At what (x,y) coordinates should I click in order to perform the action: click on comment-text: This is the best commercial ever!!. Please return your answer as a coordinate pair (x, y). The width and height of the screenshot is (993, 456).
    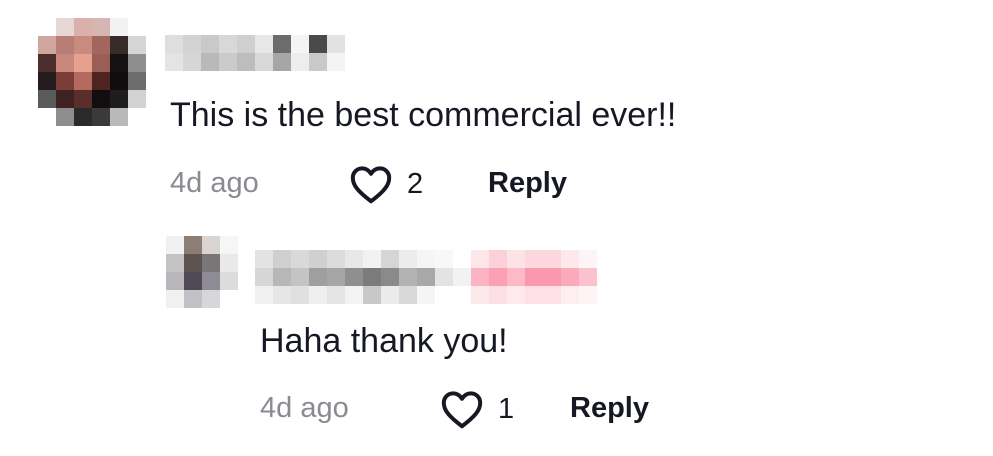
    Looking at the image, I should click on (423, 115).